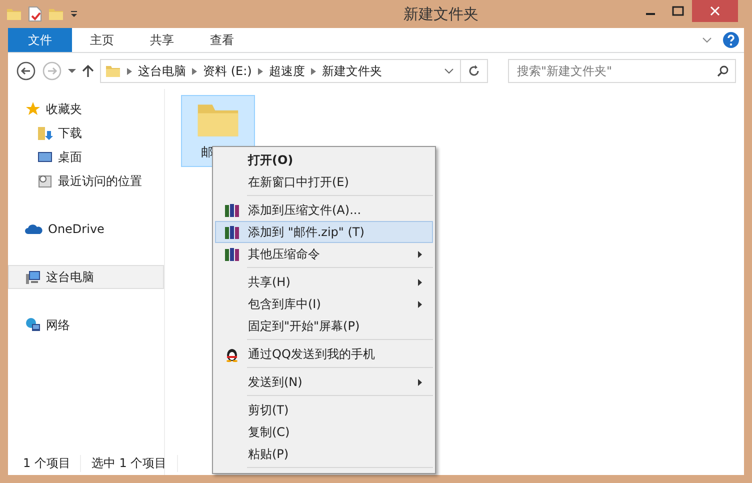 This screenshot has width=752, height=483. Describe the element at coordinates (324, 254) in the screenshot. I see `menu-item: 其他压缩命令` at that location.